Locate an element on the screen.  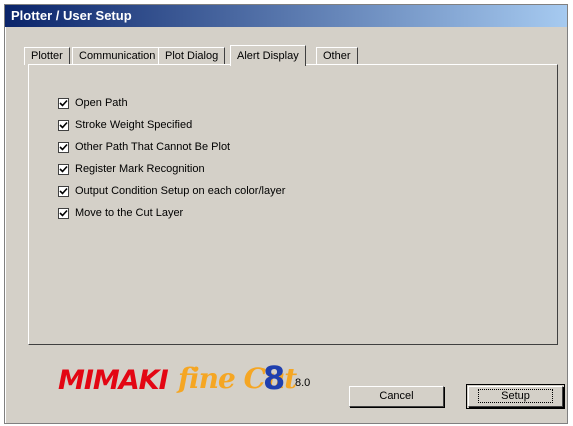
tab-plot-dialog: Plot Dialog is located at coordinates (192, 56).